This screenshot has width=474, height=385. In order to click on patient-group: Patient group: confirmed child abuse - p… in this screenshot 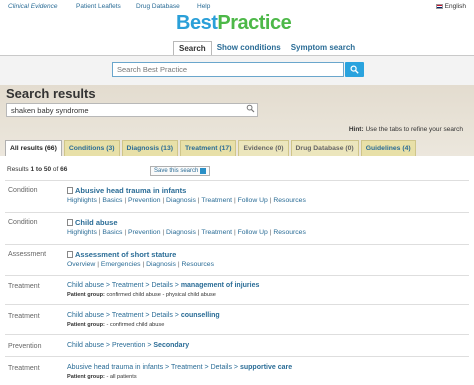, I will do `click(141, 295)`.